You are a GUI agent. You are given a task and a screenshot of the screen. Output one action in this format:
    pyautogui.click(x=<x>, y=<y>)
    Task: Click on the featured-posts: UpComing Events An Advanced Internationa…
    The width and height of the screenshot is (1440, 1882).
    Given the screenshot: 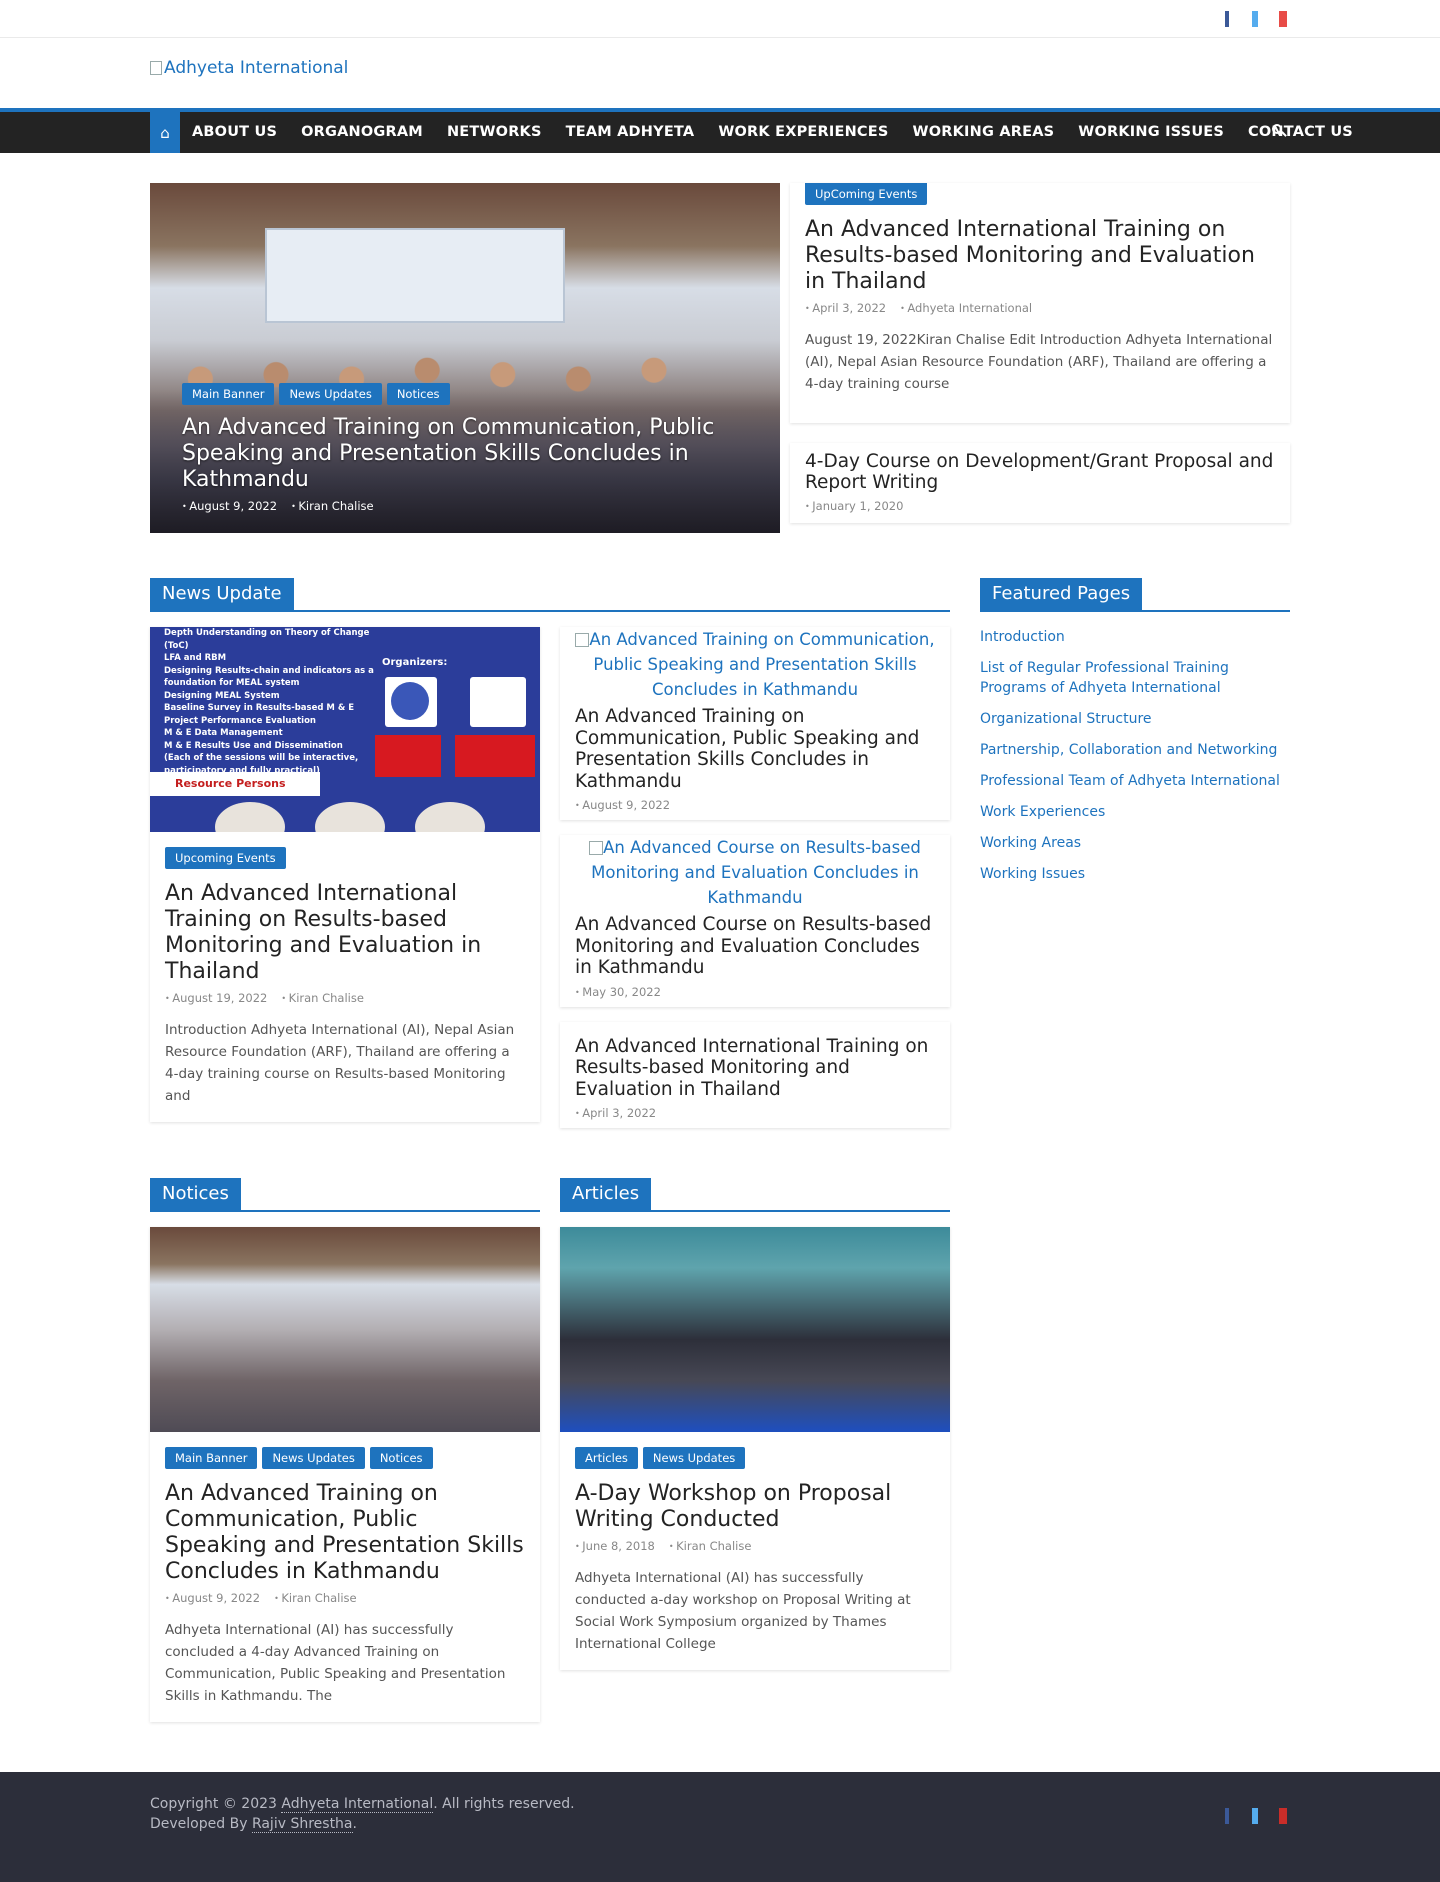 What is the action you would take?
    pyautogui.click(x=1040, y=358)
    